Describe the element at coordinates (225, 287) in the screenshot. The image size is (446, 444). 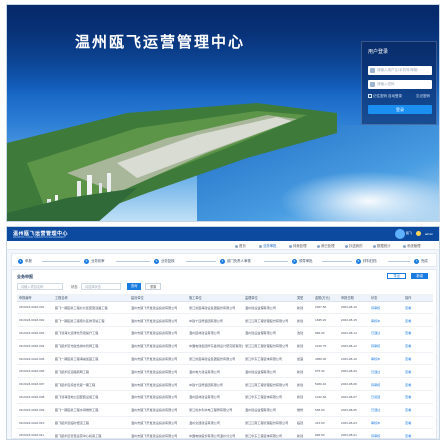
I see `filter-bar: 请输入项目名称 状态 请选择状态 查询 重置` at that location.